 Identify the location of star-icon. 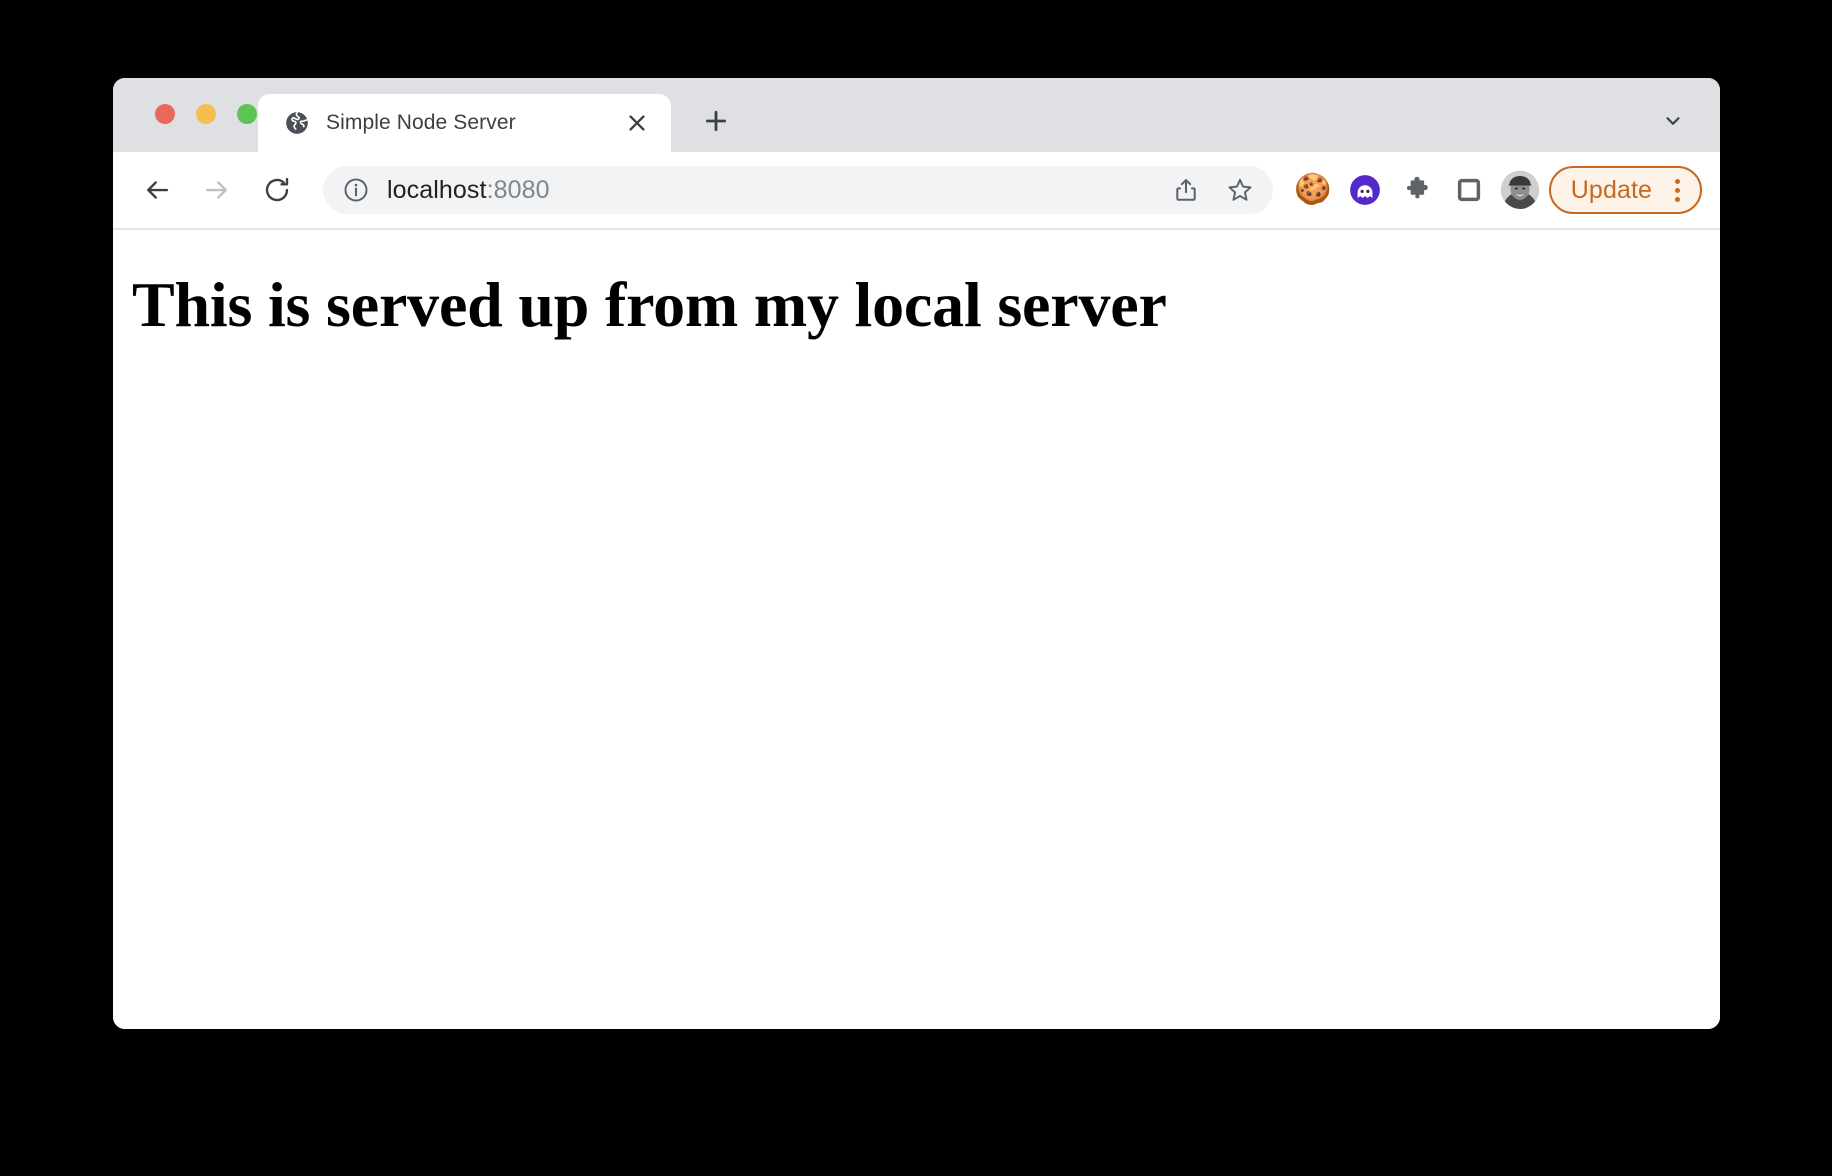
(1240, 190).